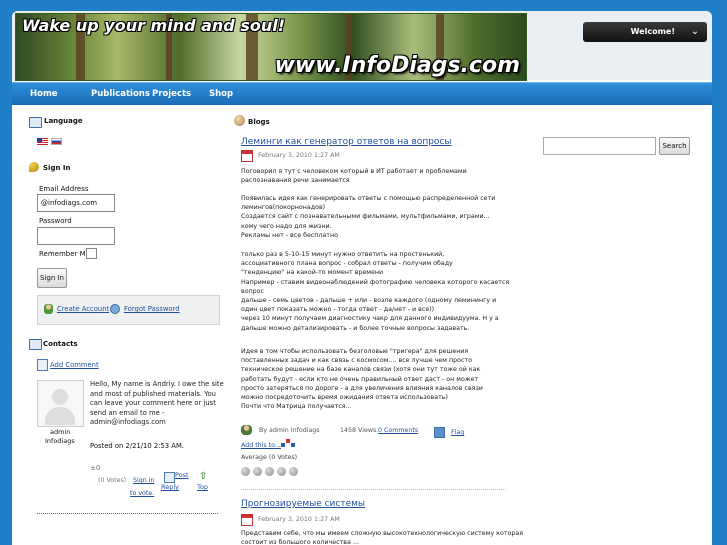  What do you see at coordinates (95, 468) in the screenshot?
I see `vote-score: ±0` at bounding box center [95, 468].